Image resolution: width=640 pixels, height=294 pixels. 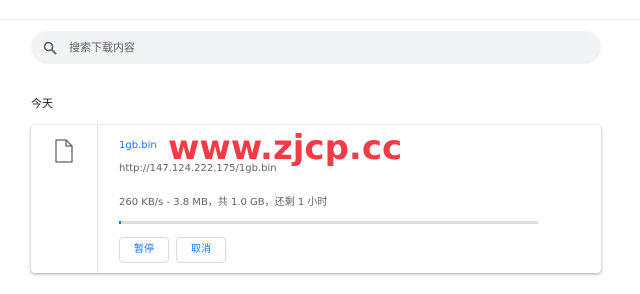 What do you see at coordinates (320, 10) in the screenshot?
I see `top-strip` at bounding box center [320, 10].